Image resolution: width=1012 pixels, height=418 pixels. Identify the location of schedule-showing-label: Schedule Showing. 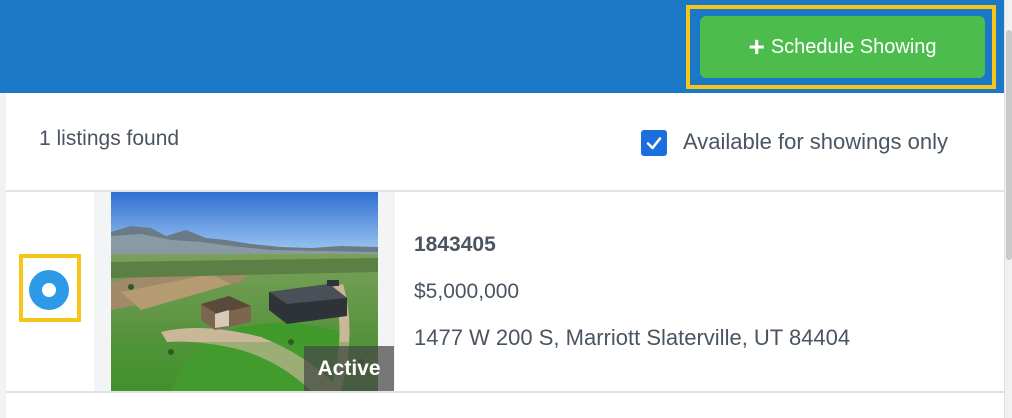
(853, 46).